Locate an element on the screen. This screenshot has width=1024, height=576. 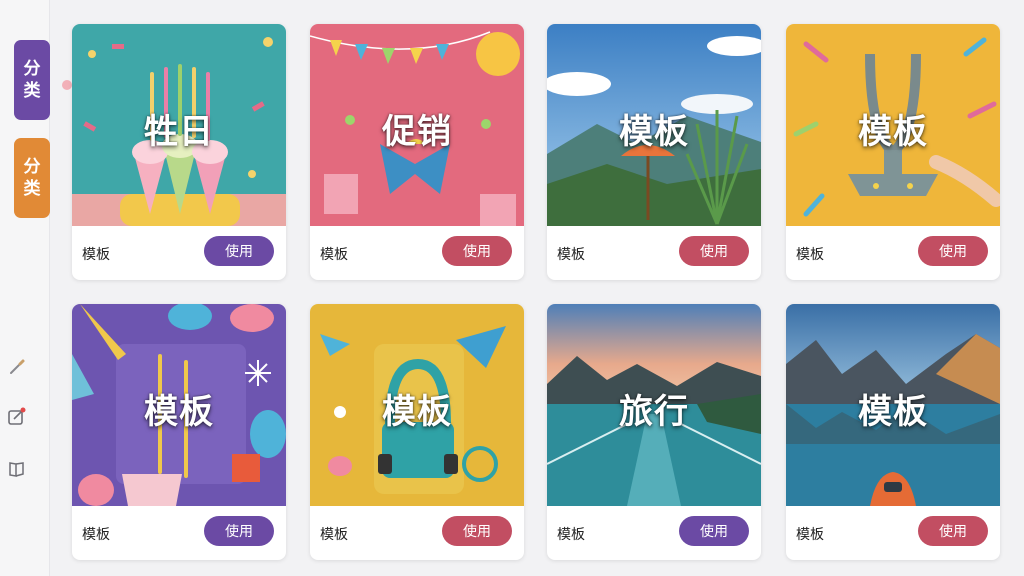
sidebar: 分 类 分 类 is located at coordinates (25, 288).